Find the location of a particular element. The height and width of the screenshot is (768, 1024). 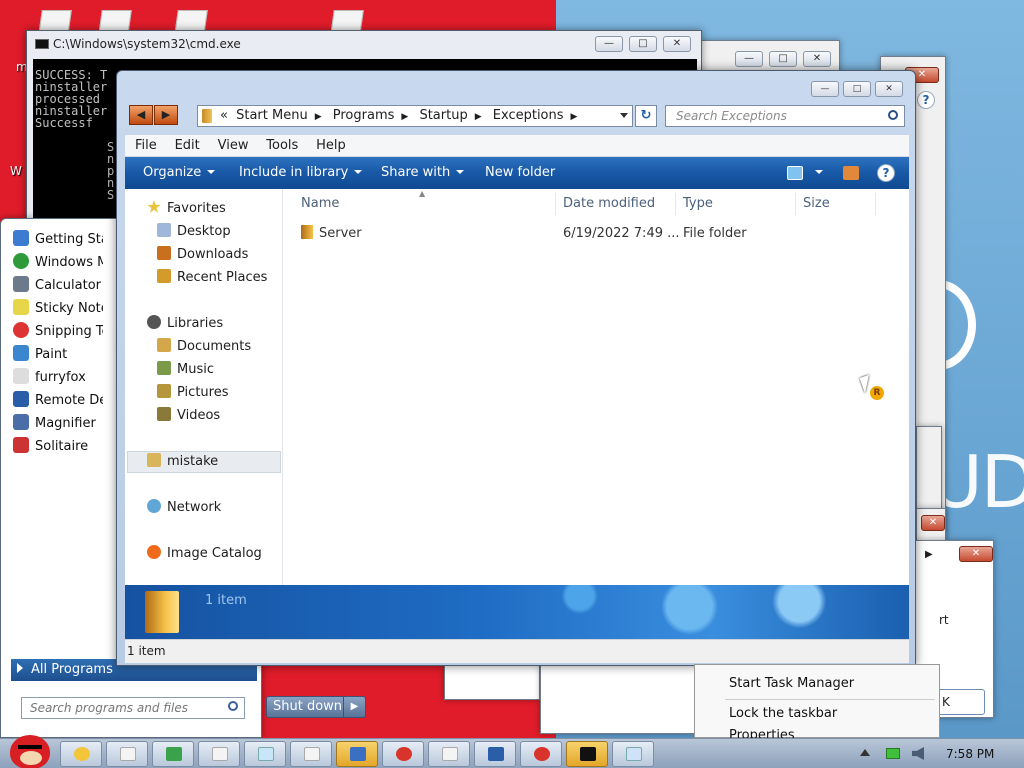

shutdown-button: Shut down ▶ is located at coordinates (316, 707).